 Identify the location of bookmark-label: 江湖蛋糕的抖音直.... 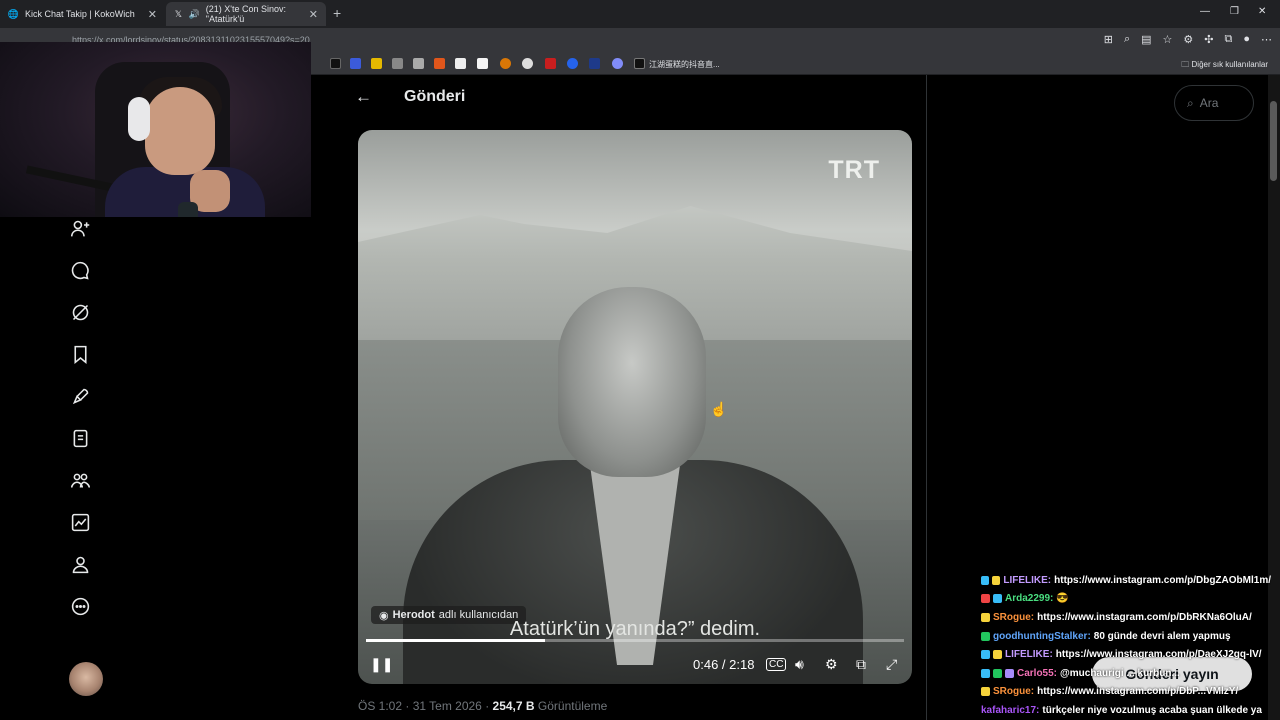
(684, 64).